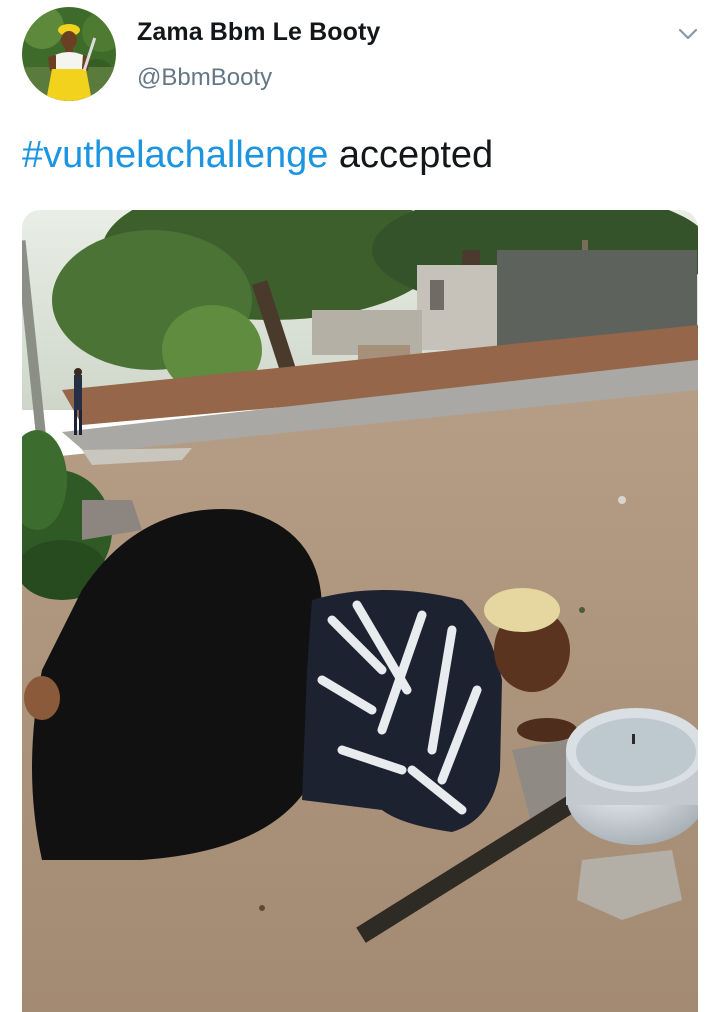 The image size is (720, 1012). What do you see at coordinates (416, 155) in the screenshot?
I see `tweet-body-text: accepted` at bounding box center [416, 155].